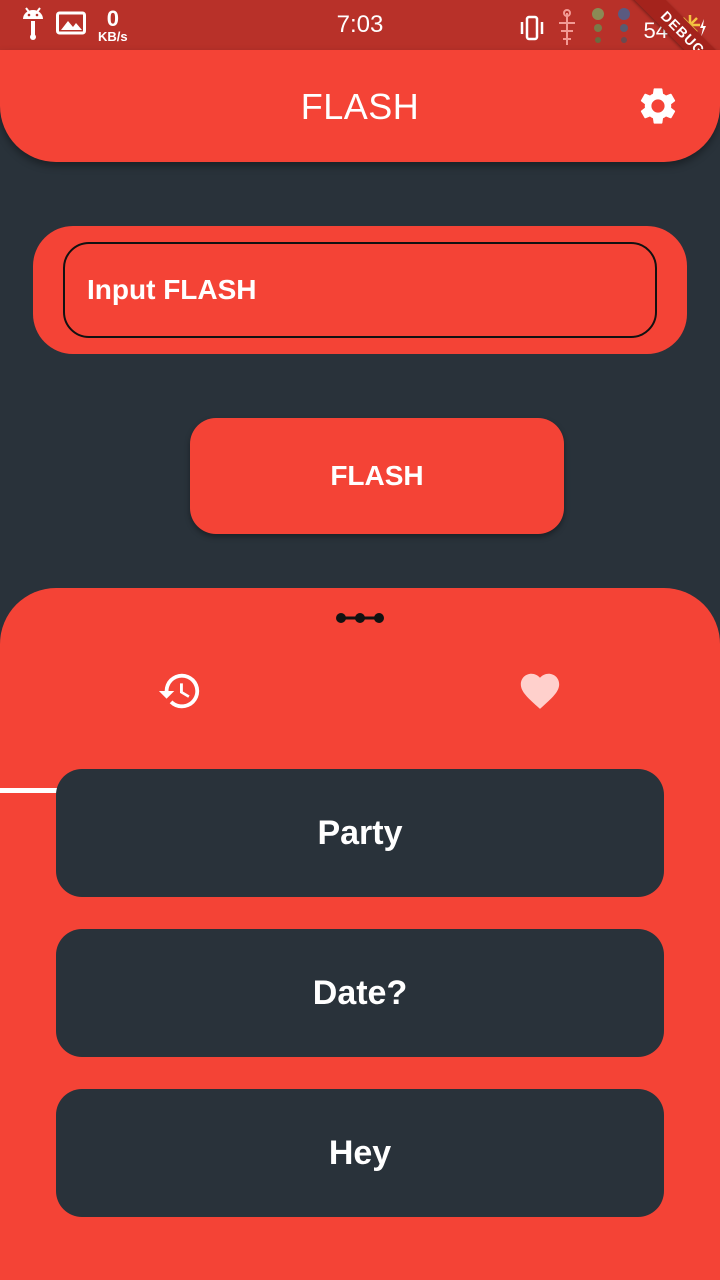 Image resolution: width=720 pixels, height=1280 pixels. Describe the element at coordinates (360, 618) in the screenshot. I see `drag-handle` at that location.